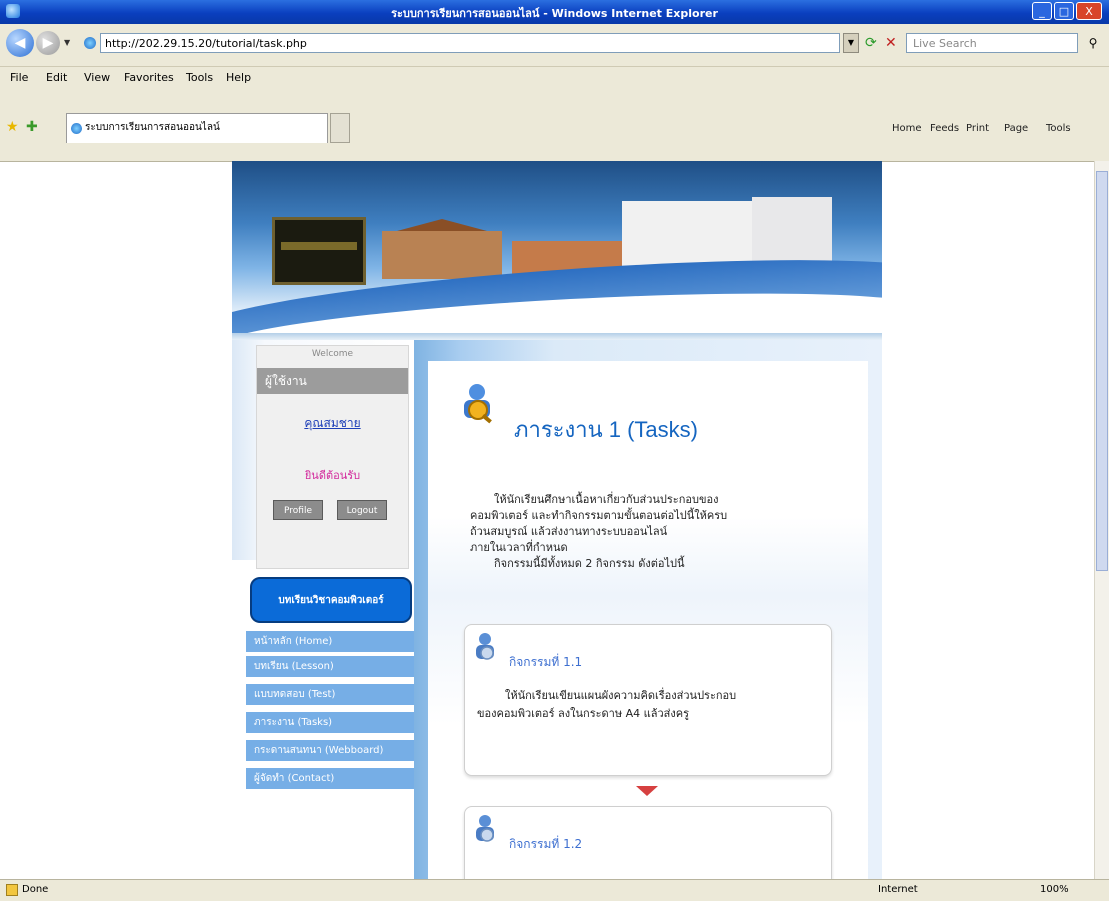 This screenshot has height=901, width=1109. What do you see at coordinates (330, 751) in the screenshot?
I see `sidebar-item-webboard: กระดานสนทนา (Webboard)` at bounding box center [330, 751].